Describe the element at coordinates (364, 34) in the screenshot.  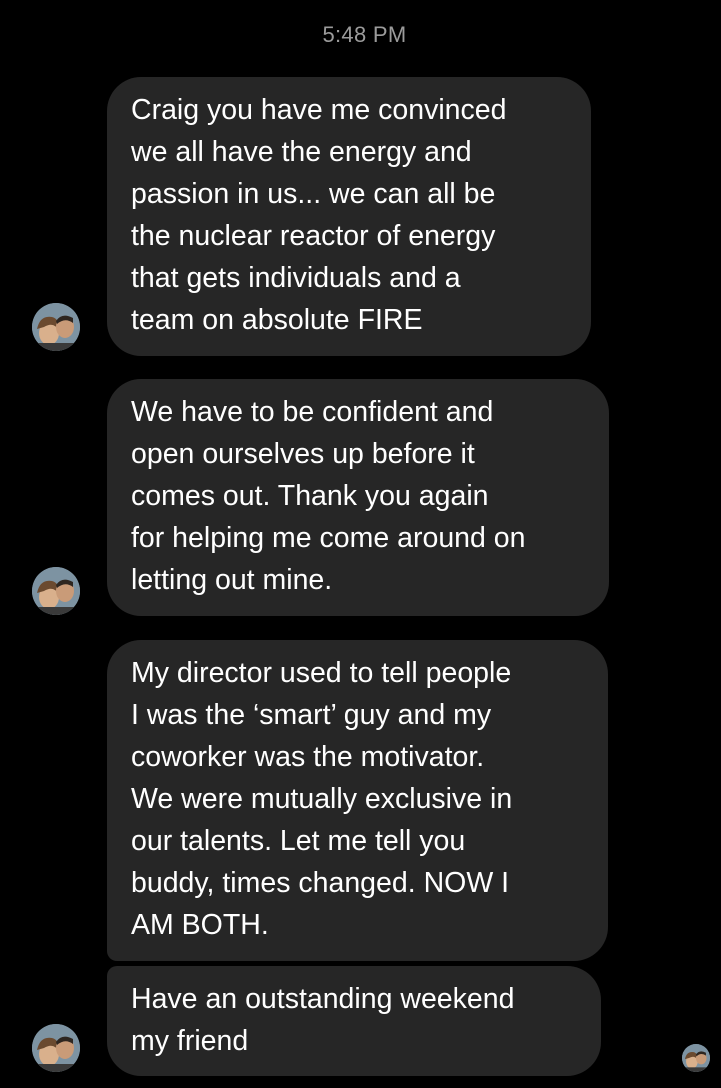
I see `message-timestamp: 5:48 PM` at that location.